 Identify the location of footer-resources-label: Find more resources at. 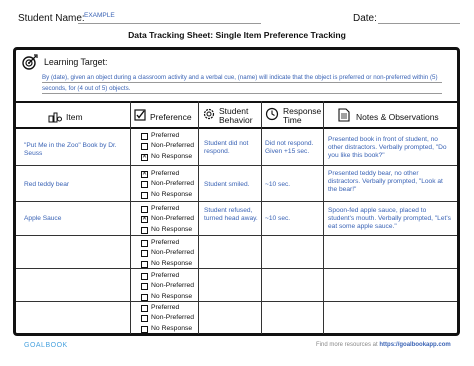
(347, 345).